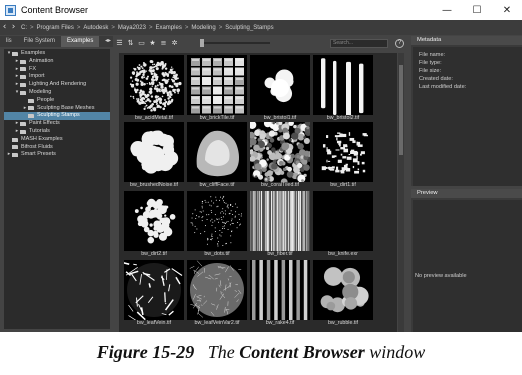 The image size is (522, 375). What do you see at coordinates (217, 185) in the screenshot?
I see `thumbnail-label: bw_cliffFace.tif` at bounding box center [217, 185].